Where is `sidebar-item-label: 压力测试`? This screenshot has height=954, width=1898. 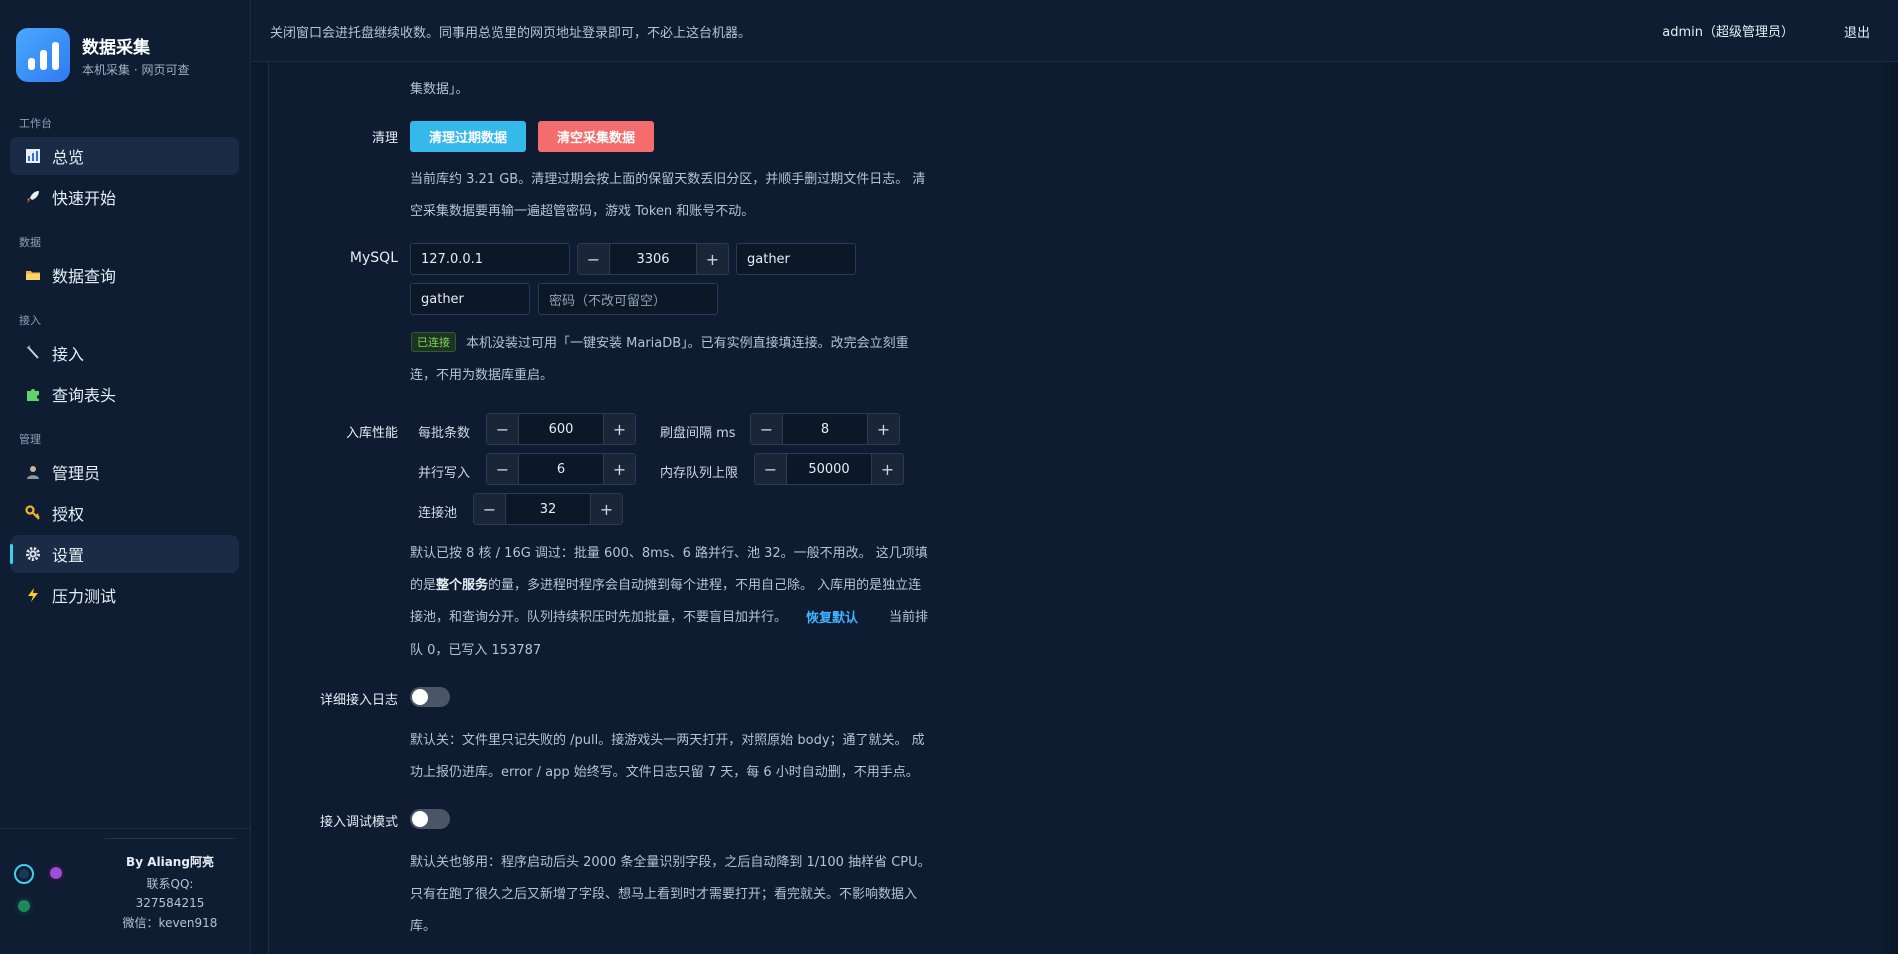
sidebar-item-label: 压力测试 is located at coordinates (84, 596).